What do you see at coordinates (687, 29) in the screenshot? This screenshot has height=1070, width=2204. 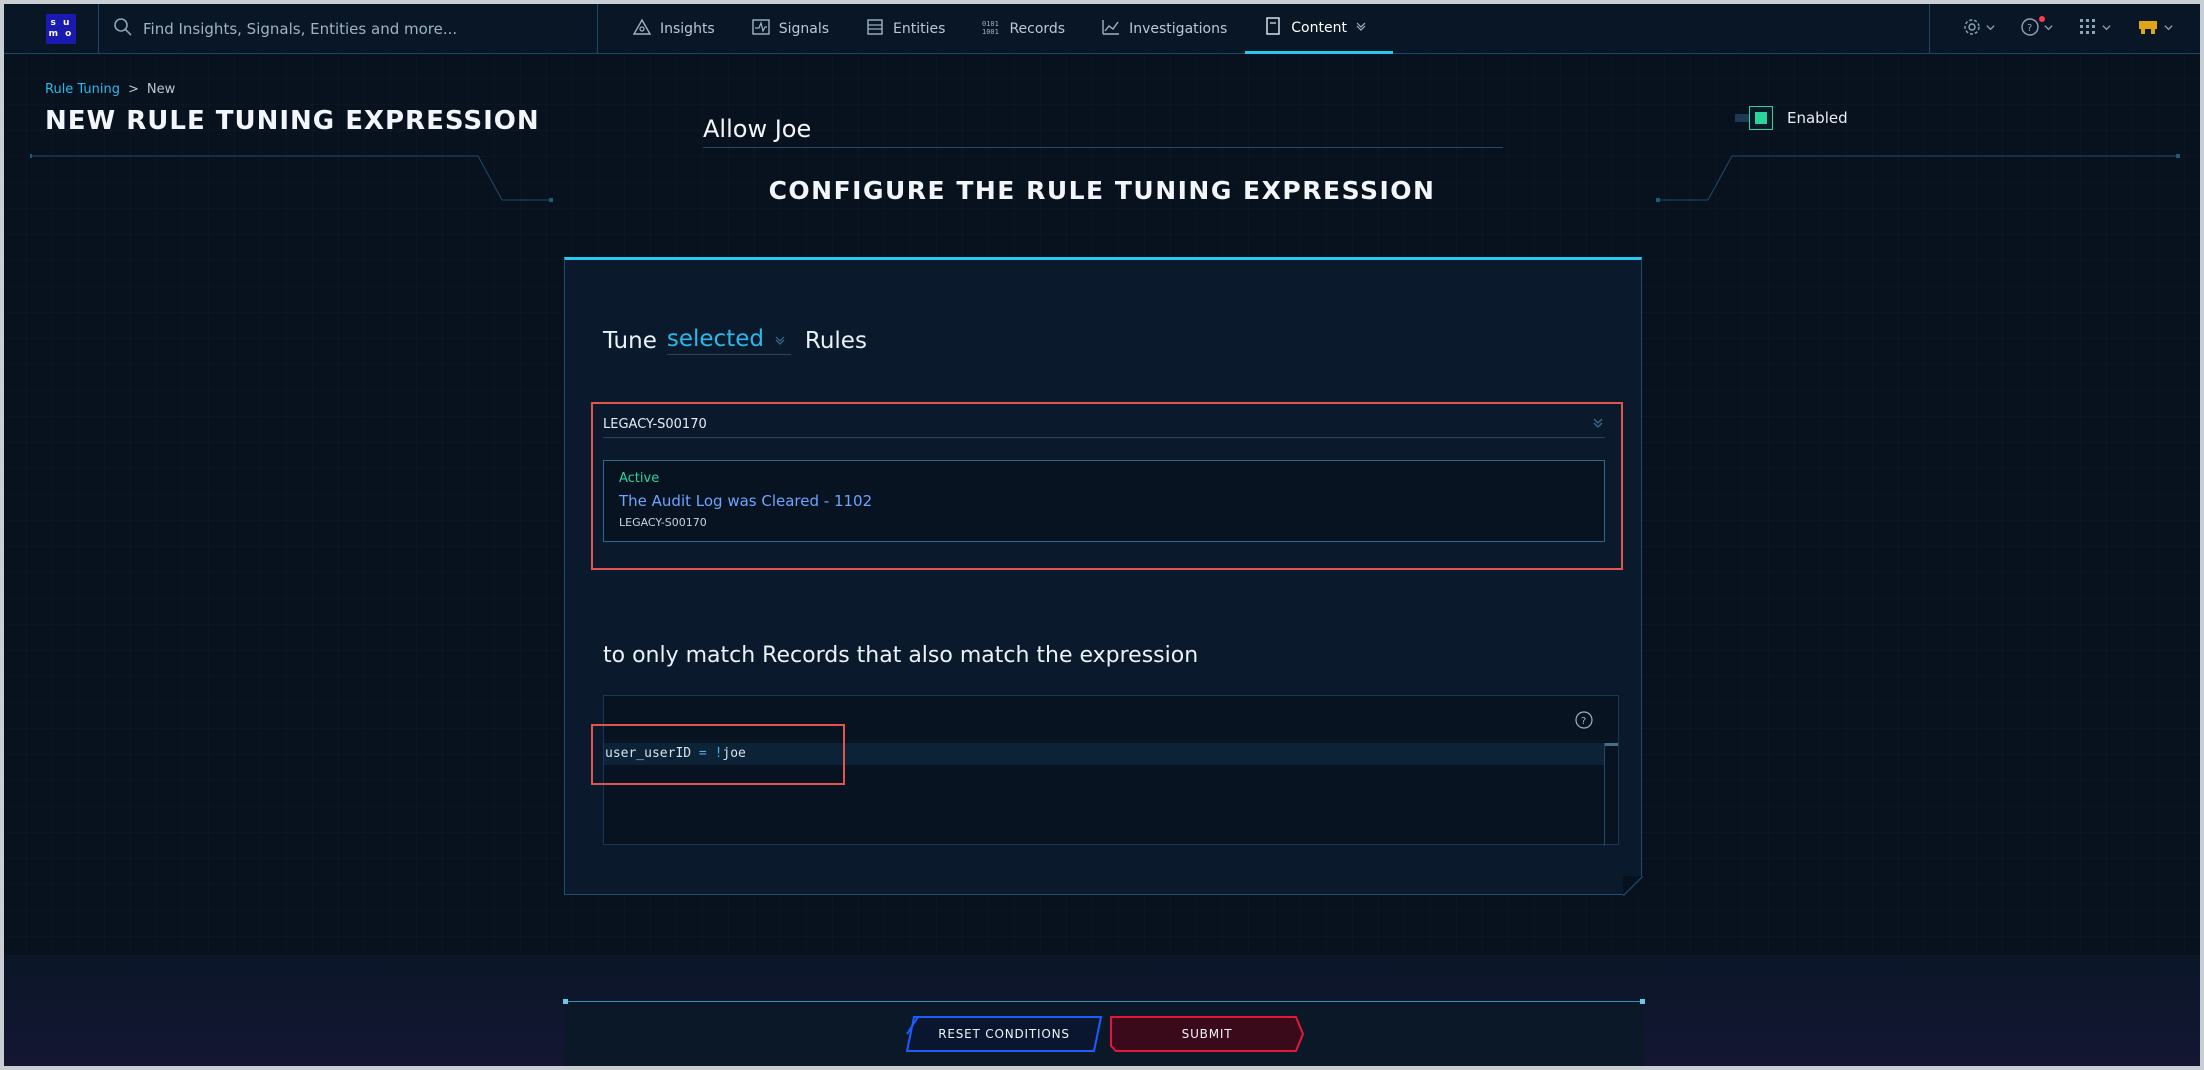 I see `nav-label-insights: Insights` at bounding box center [687, 29].